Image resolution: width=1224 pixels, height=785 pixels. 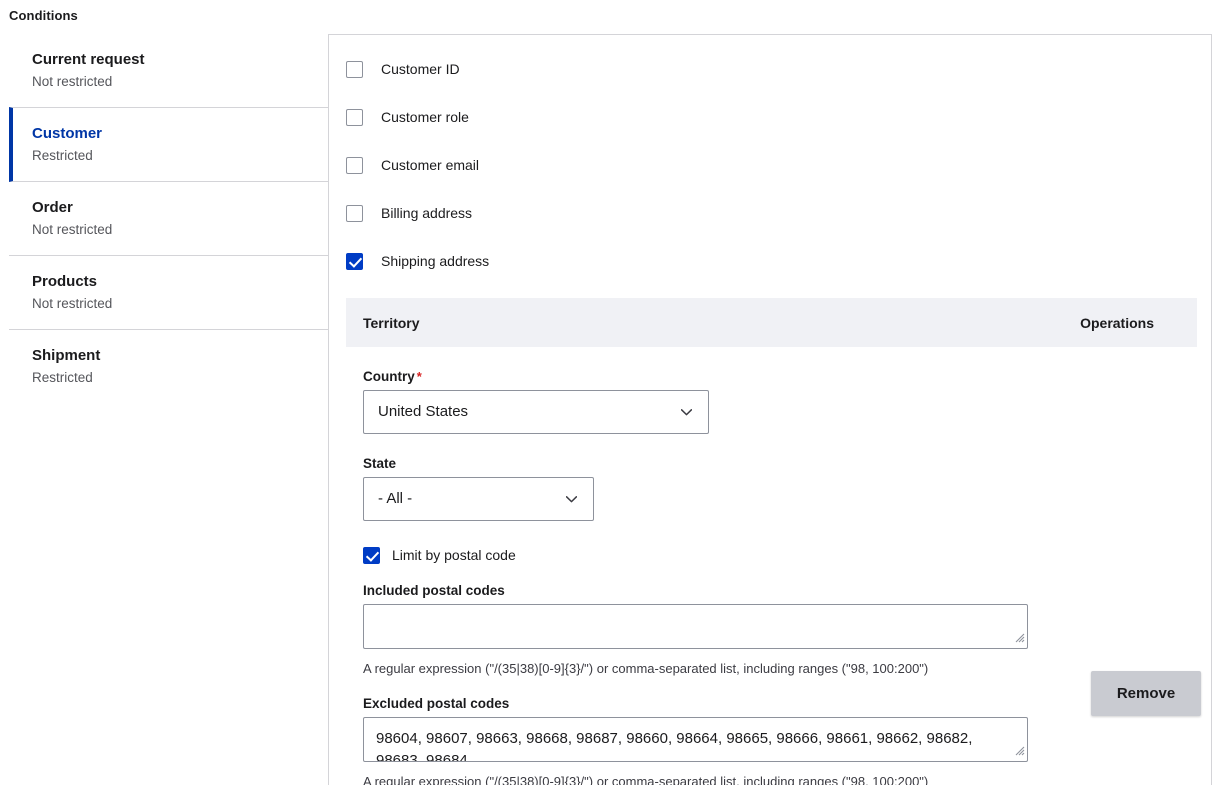 I want to click on state-select: - All -, so click(x=478, y=499).